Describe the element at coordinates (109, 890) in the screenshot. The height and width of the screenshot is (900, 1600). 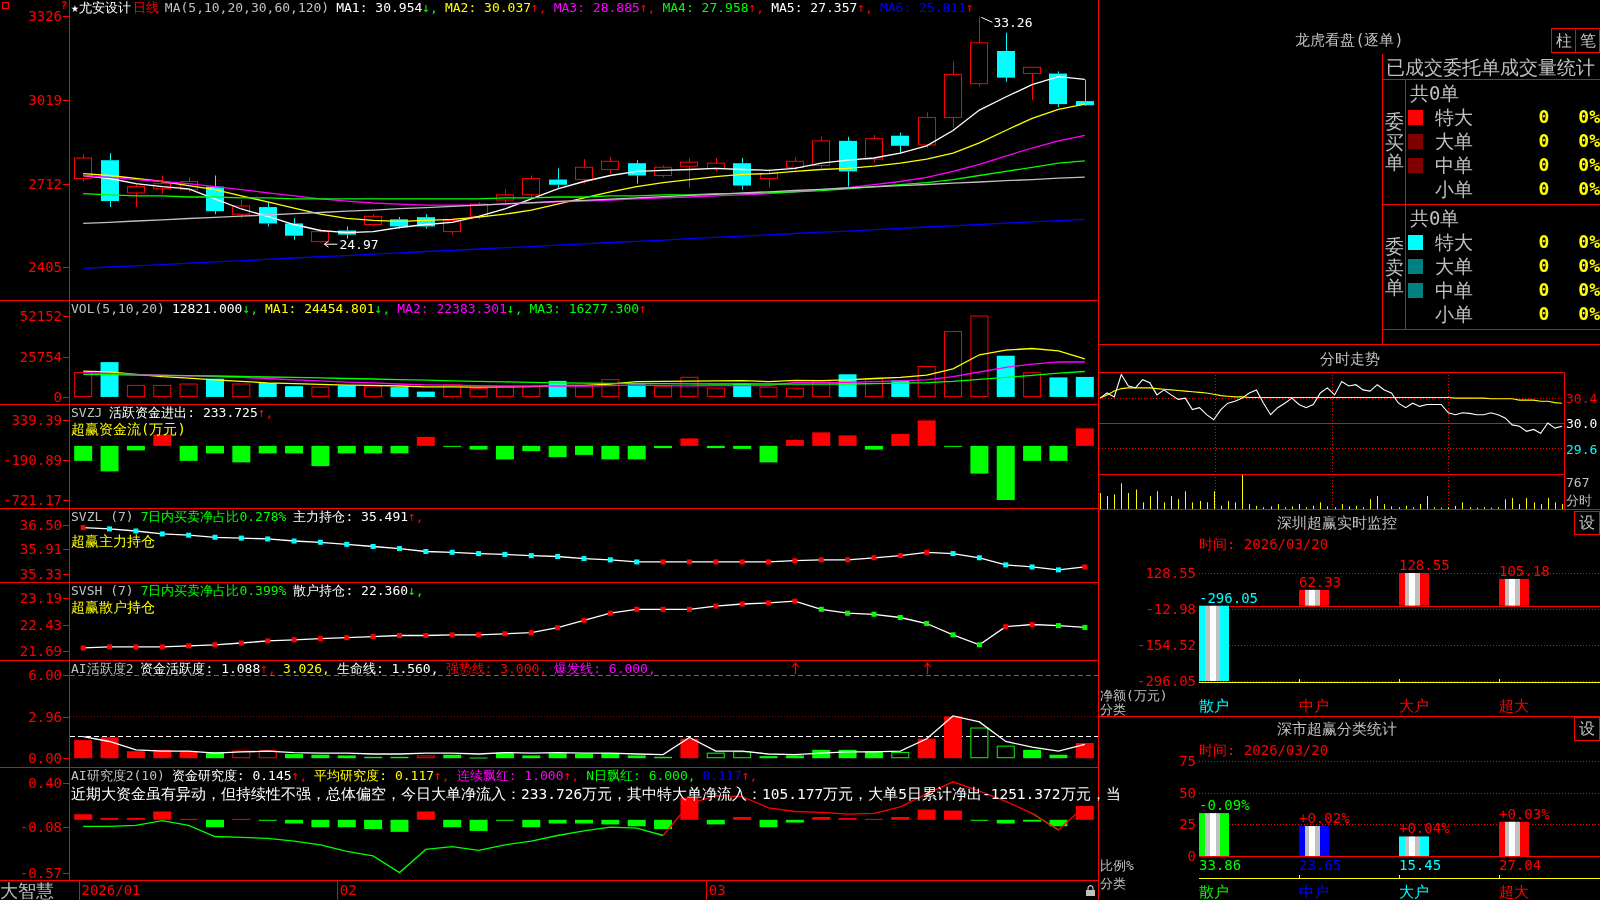
I see `date-label: 2026/01` at that location.